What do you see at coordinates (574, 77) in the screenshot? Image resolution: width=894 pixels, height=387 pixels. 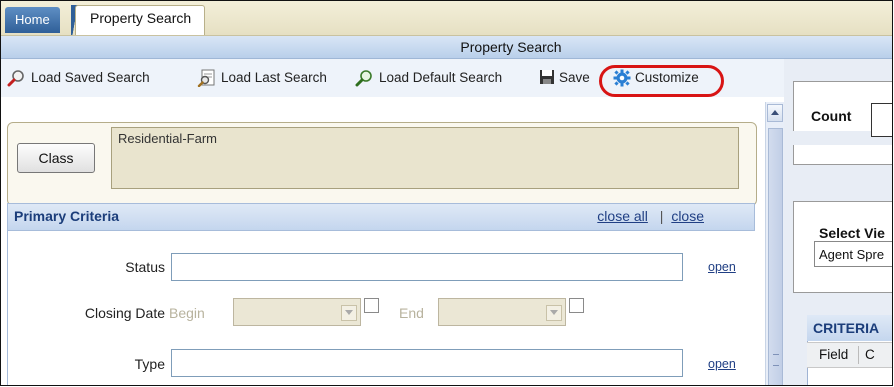 I see `save-label: Save` at bounding box center [574, 77].